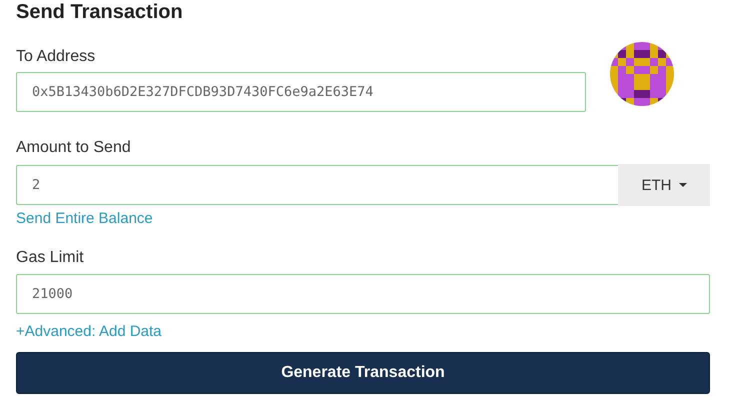 This screenshot has width=730, height=417. What do you see at coordinates (664, 185) in the screenshot?
I see `currency-dropdown: ETH` at bounding box center [664, 185].